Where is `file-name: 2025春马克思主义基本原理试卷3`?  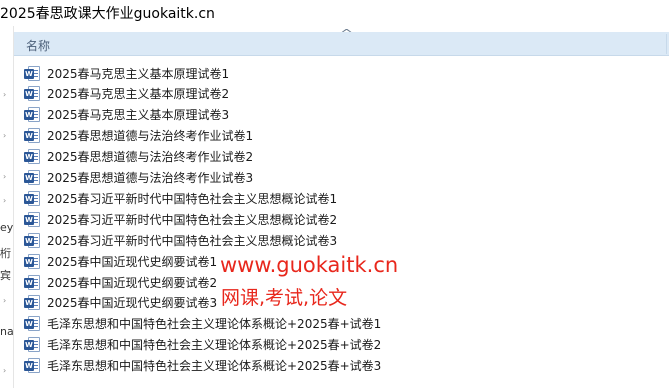
file-name: 2025春马克思主义基本原理试卷3 is located at coordinates (138, 115).